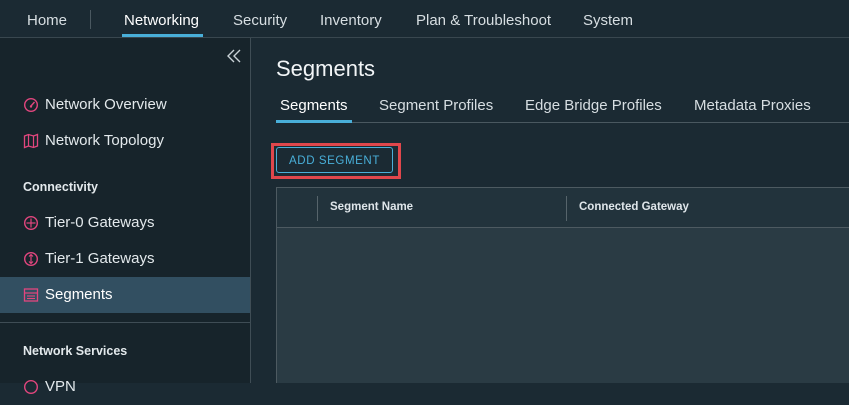  Describe the element at coordinates (326, 68) in the screenshot. I see `page-title: Segments` at that location.